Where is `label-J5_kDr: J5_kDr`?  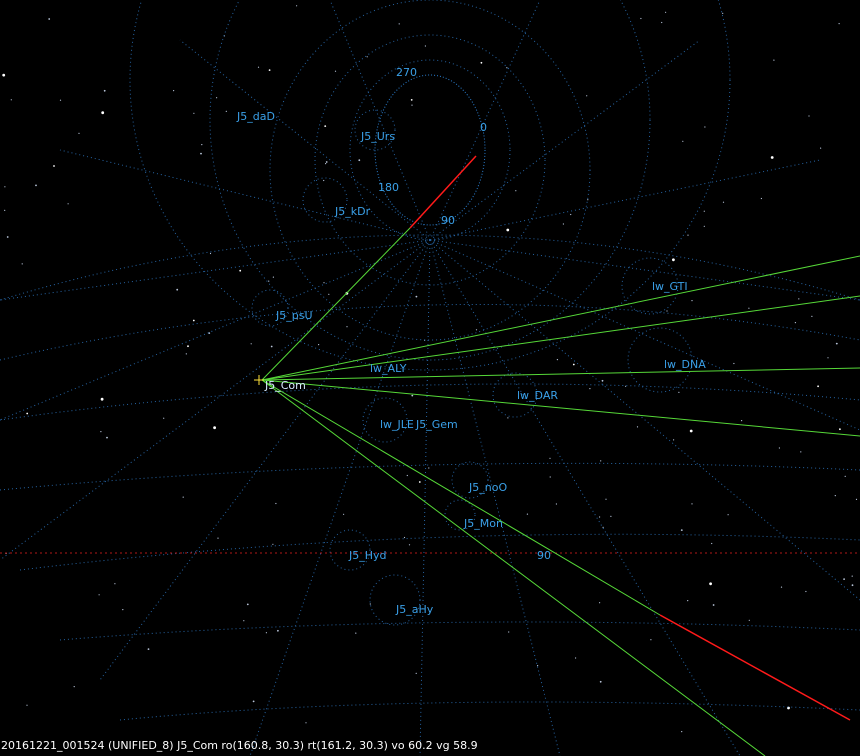
label-J5_kDr: J5_kDr is located at coordinates (352, 211).